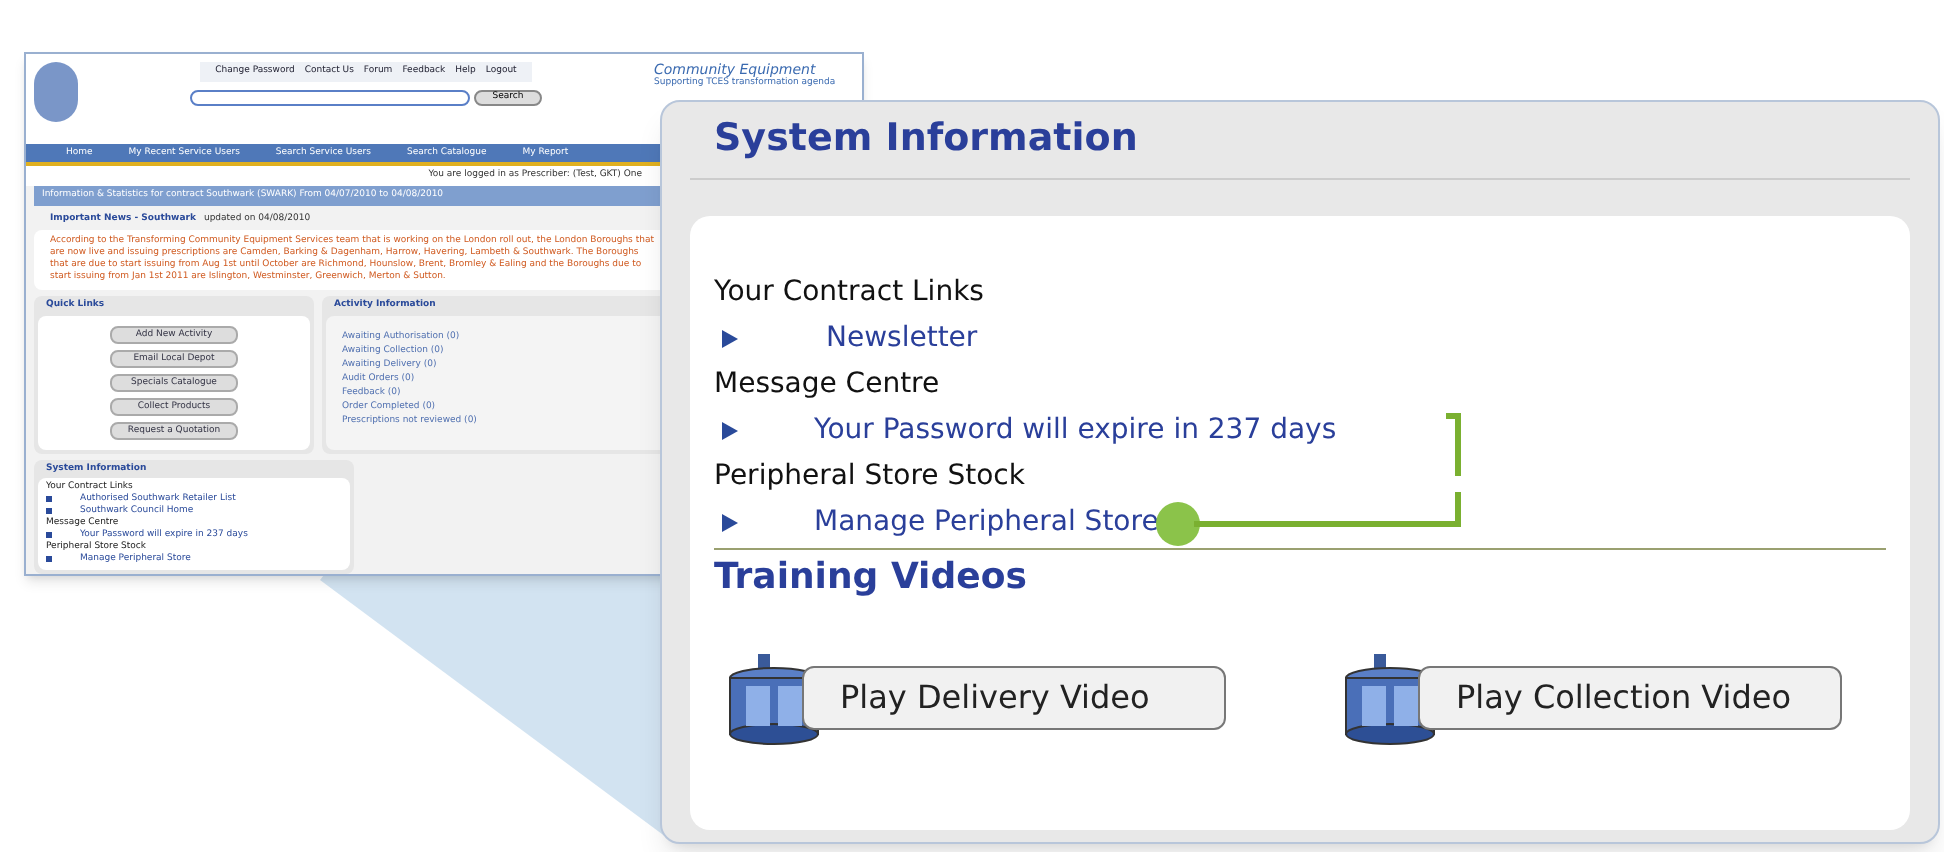 This screenshot has width=1944, height=852. What do you see at coordinates (871, 578) in the screenshot?
I see `section-title: Training Videos` at bounding box center [871, 578].